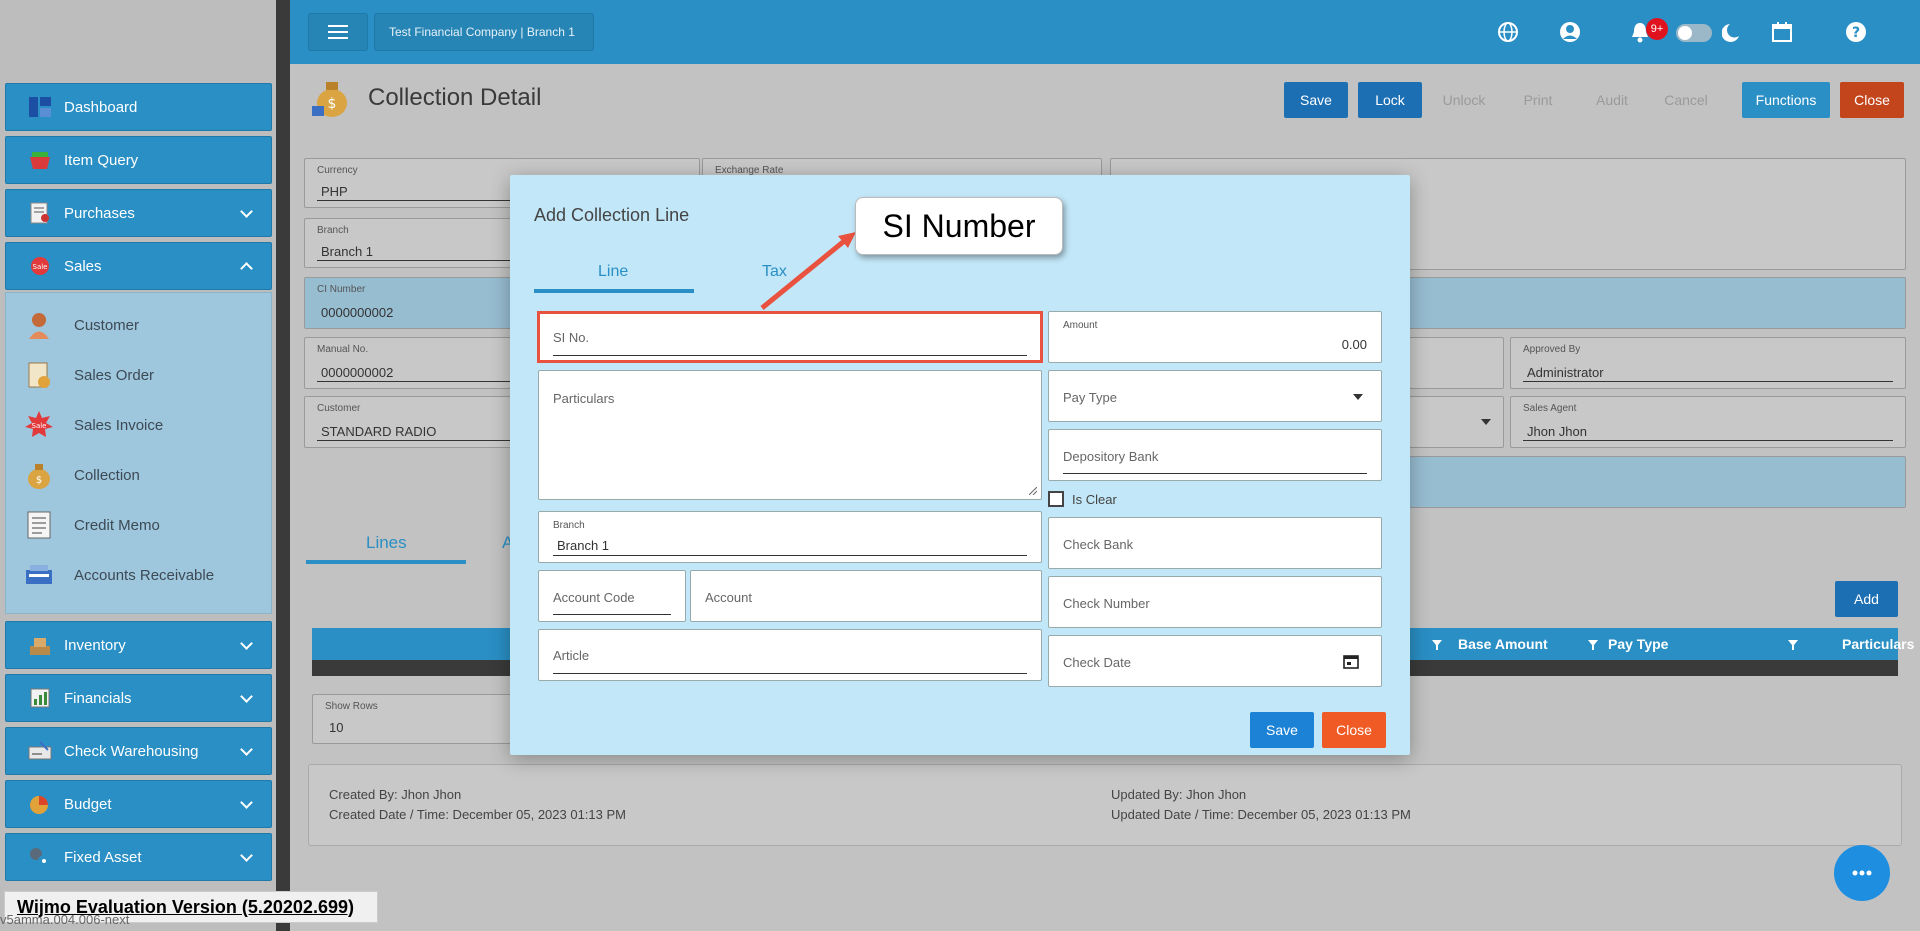  What do you see at coordinates (959, 226) in the screenshot?
I see `si-number-callout: SI Number` at bounding box center [959, 226].